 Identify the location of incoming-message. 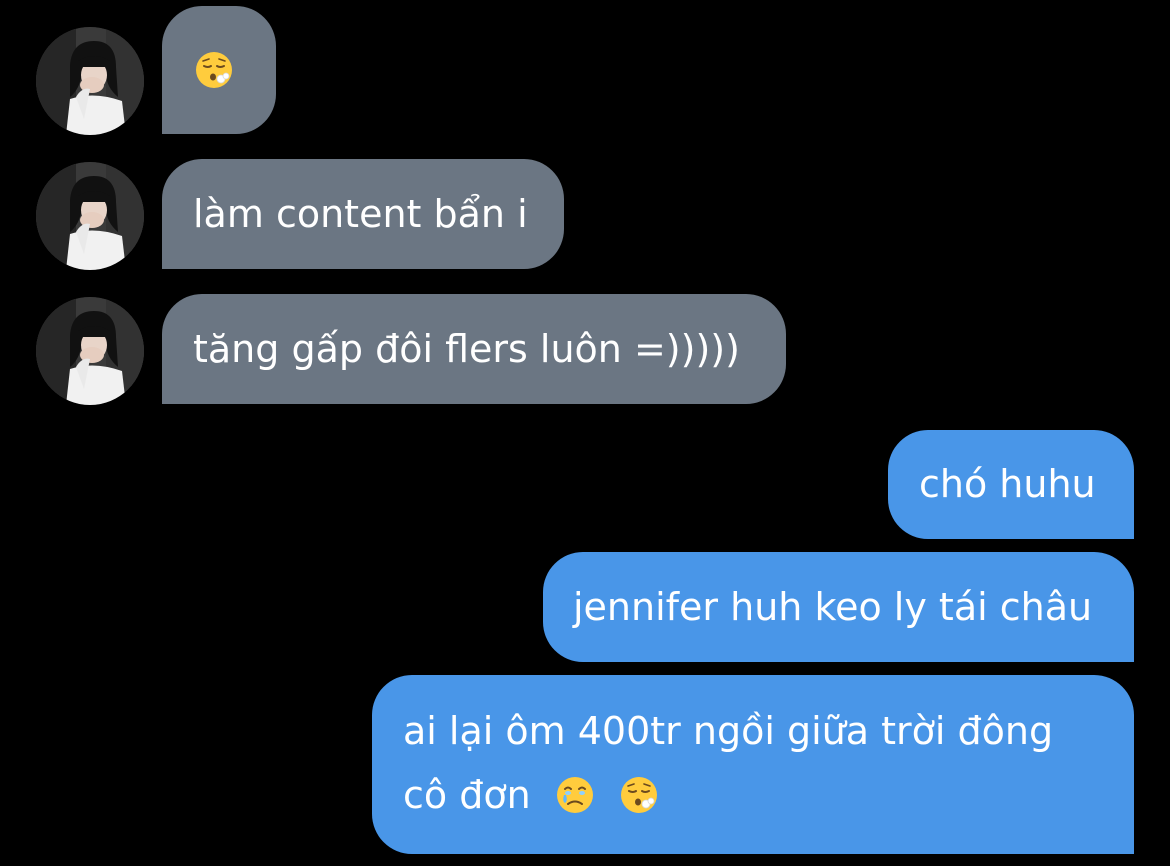
(219, 70).